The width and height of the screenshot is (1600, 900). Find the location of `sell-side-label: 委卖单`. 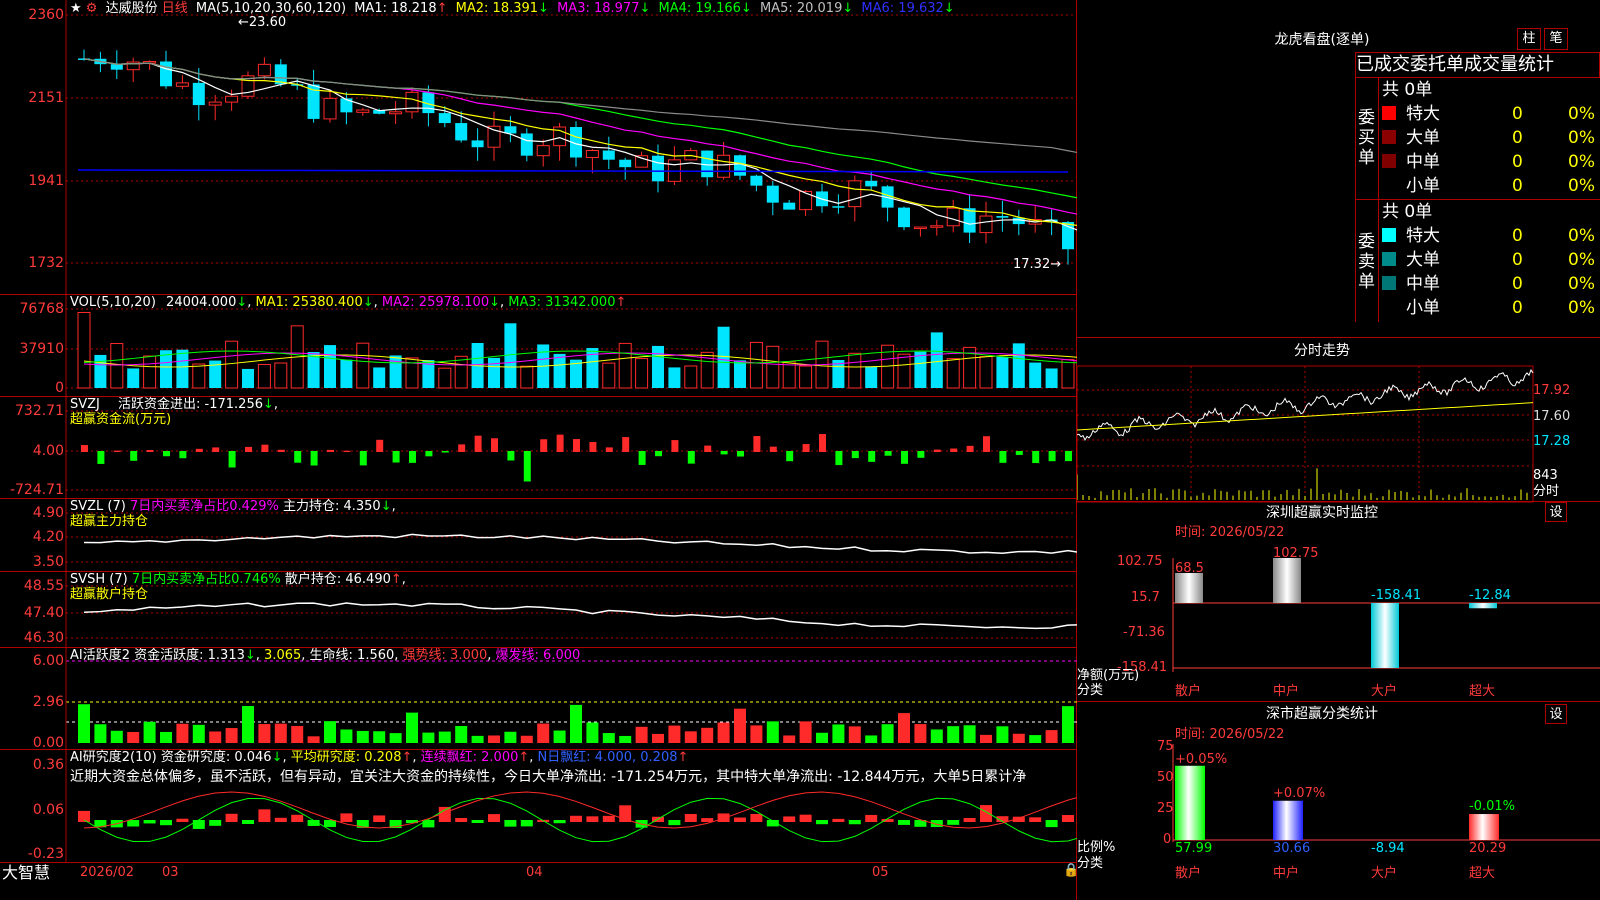

sell-side-label: 委卖单 is located at coordinates (1366, 262).